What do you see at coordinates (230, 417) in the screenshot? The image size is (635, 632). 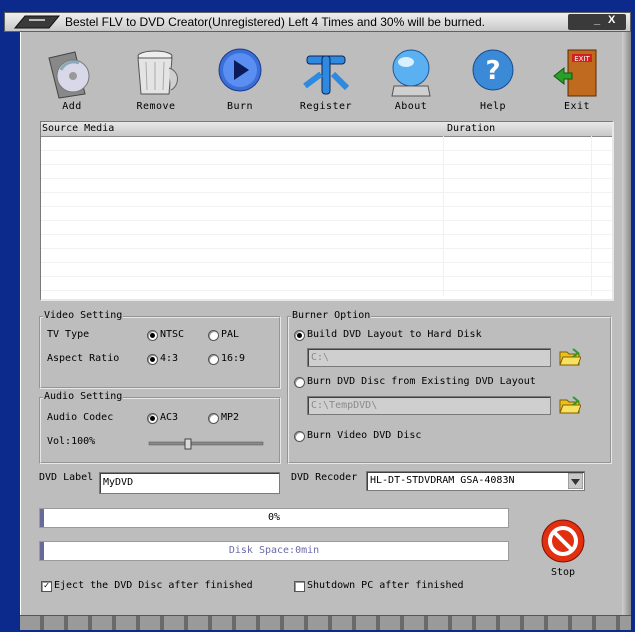 I see `mp2-label: MP2` at bounding box center [230, 417].